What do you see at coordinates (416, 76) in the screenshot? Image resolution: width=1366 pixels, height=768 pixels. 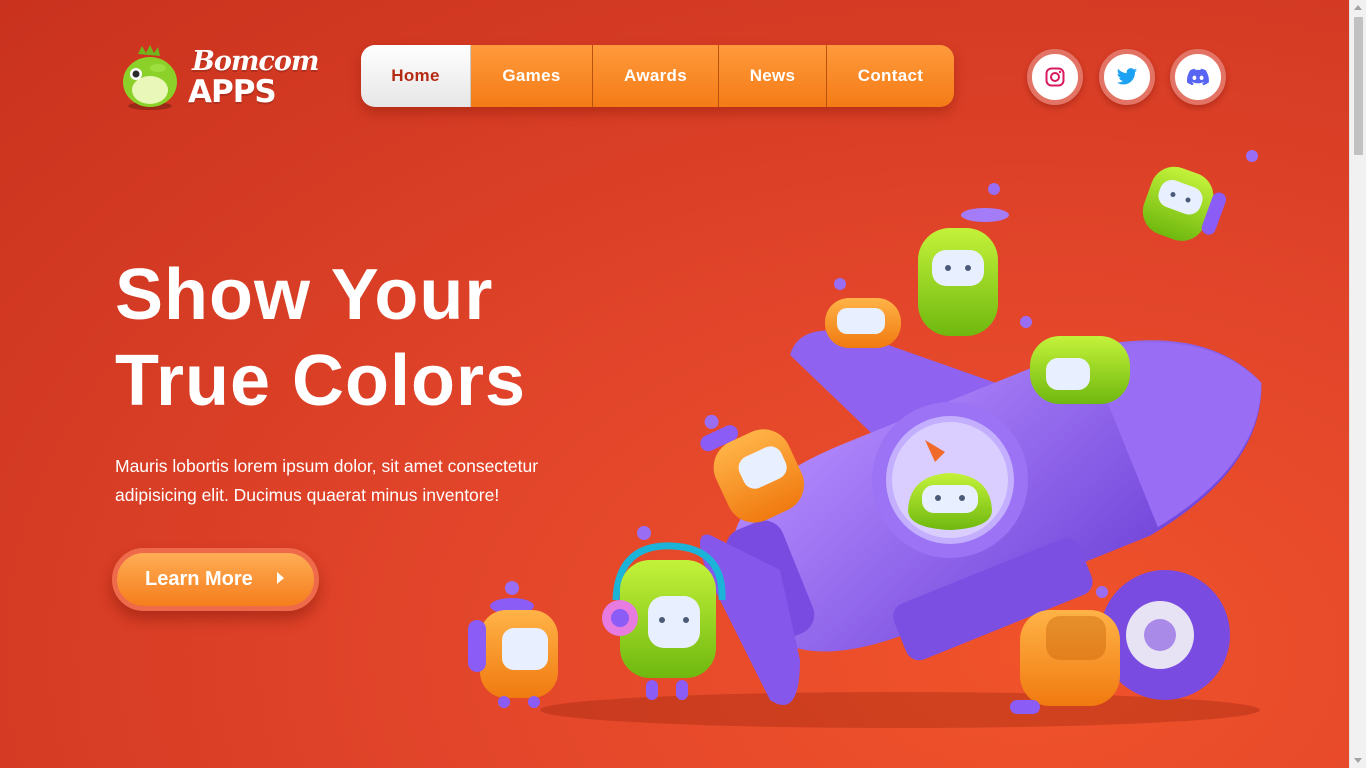 I see `nav-item-home: Home` at bounding box center [416, 76].